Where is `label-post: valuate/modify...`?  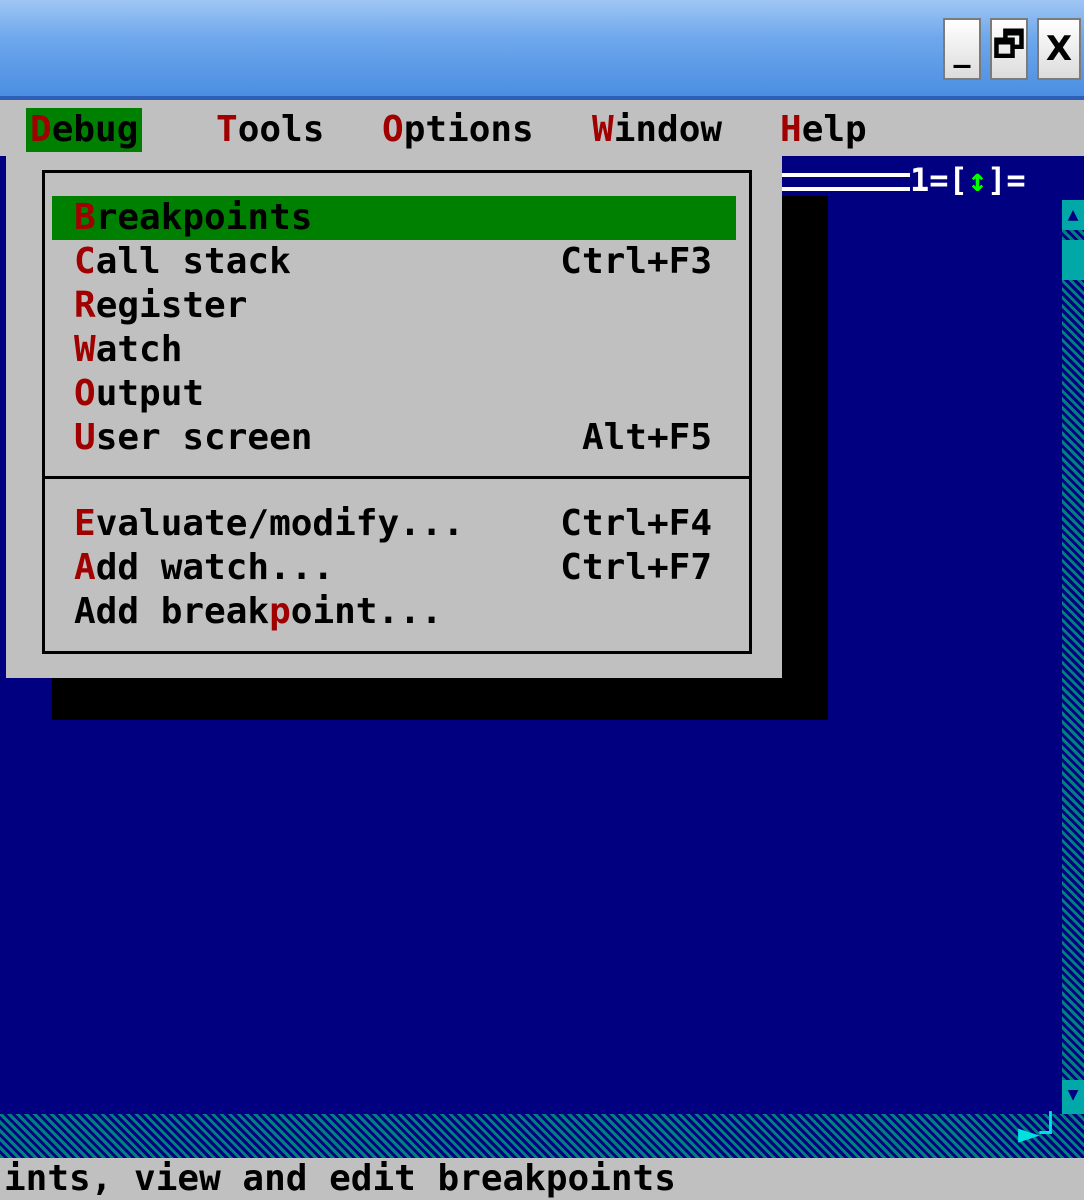 label-post: valuate/modify... is located at coordinates (280, 523).